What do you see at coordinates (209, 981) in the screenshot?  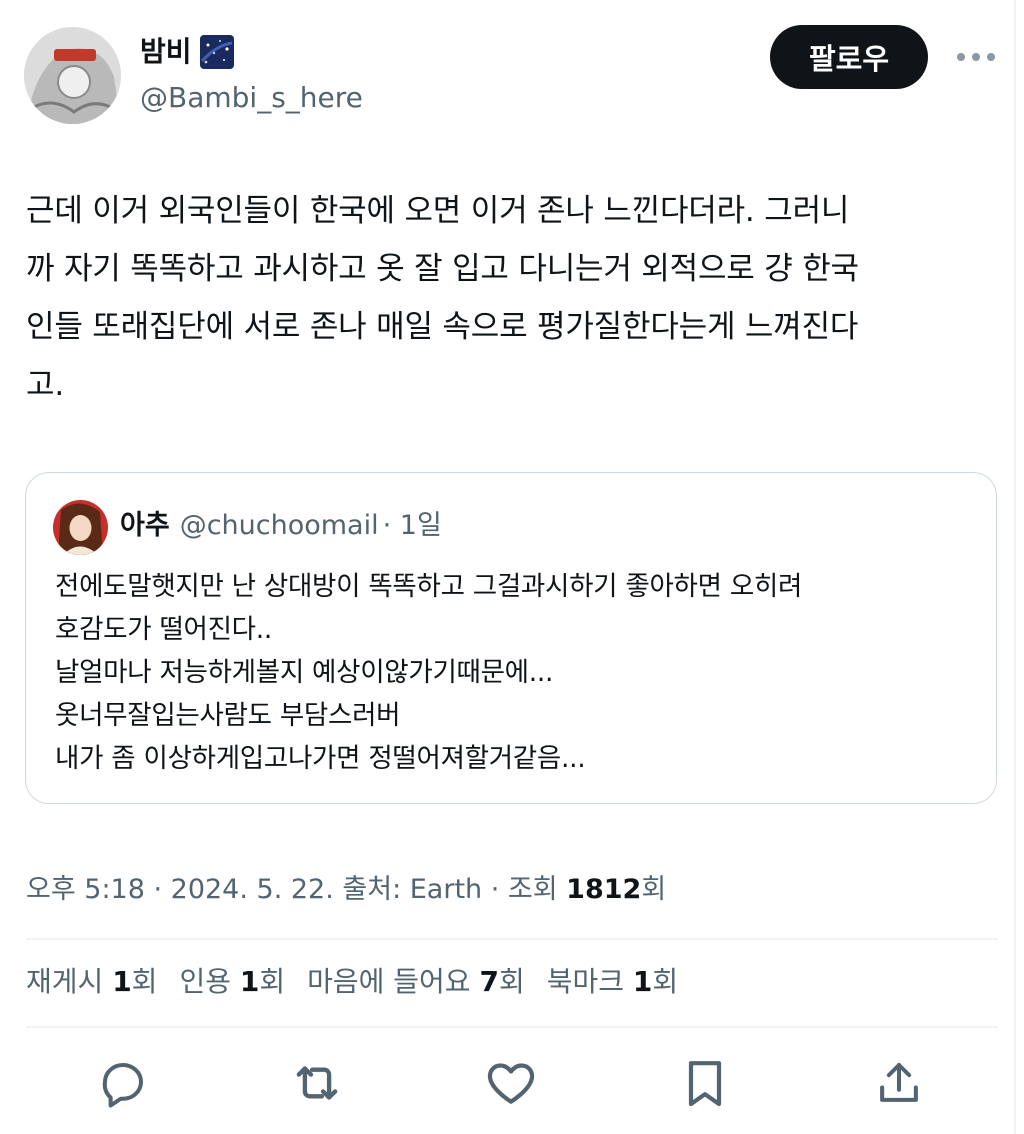 I see `quote-stat-label: 인용` at bounding box center [209, 981].